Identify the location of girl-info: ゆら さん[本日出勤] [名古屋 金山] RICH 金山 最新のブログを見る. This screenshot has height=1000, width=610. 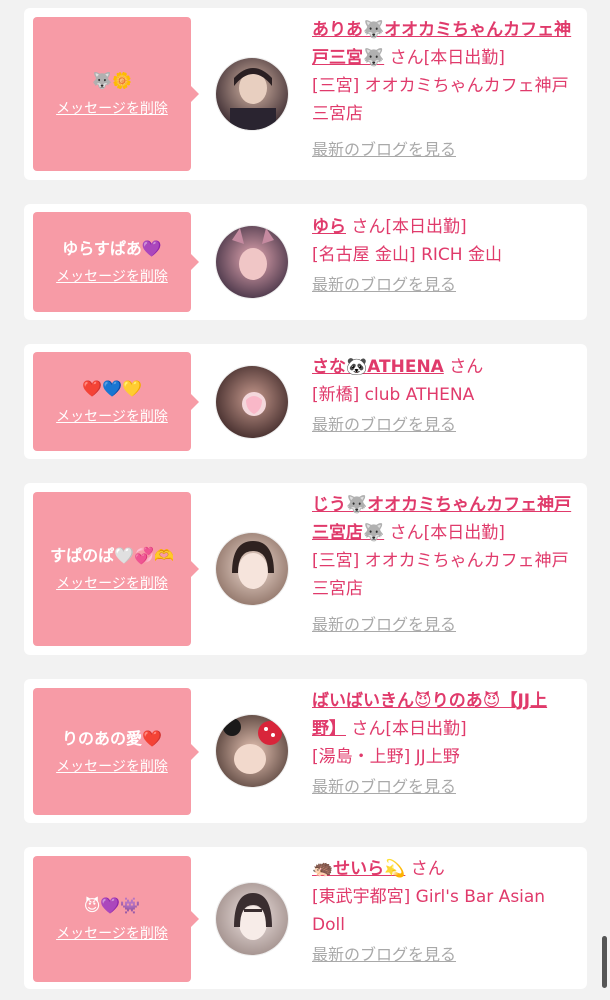
(446, 256).